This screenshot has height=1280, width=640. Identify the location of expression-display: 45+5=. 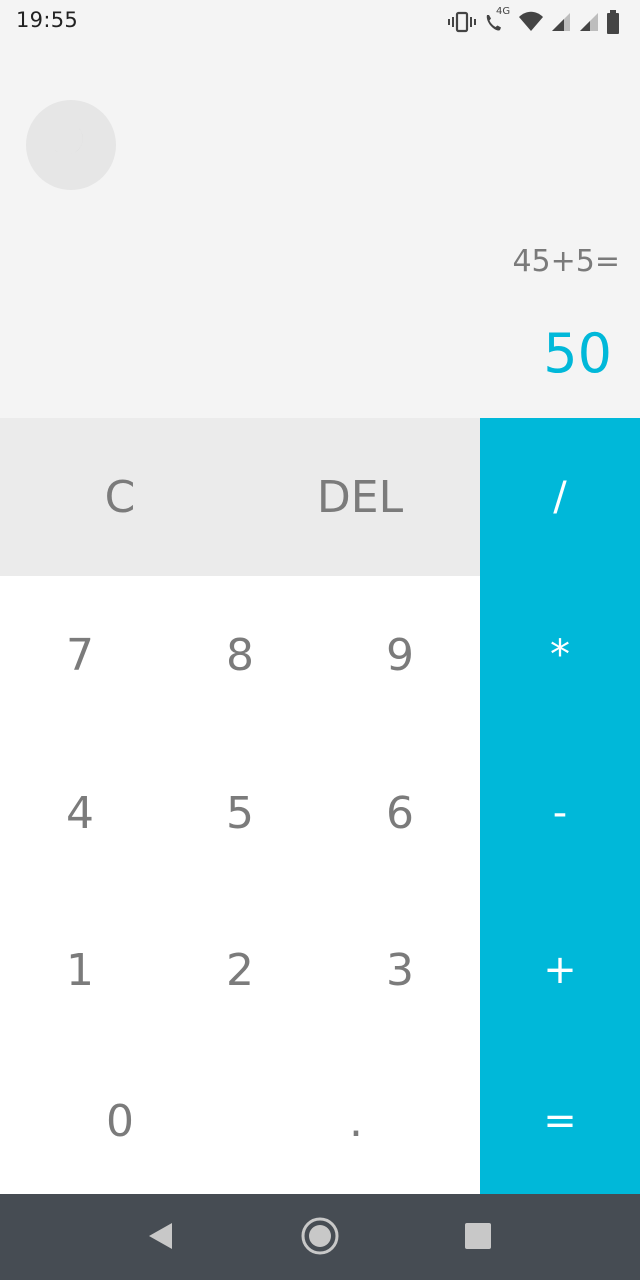
(566, 261).